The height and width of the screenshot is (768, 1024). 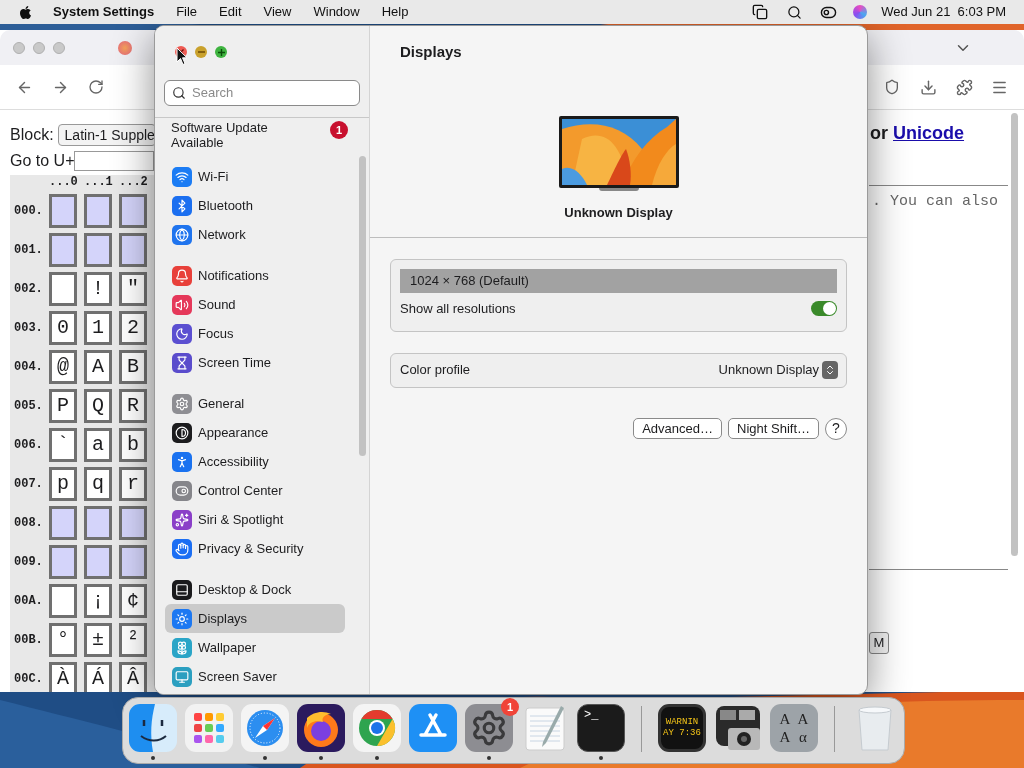 I want to click on sidebar-item: Focus, so click(x=255, y=333).